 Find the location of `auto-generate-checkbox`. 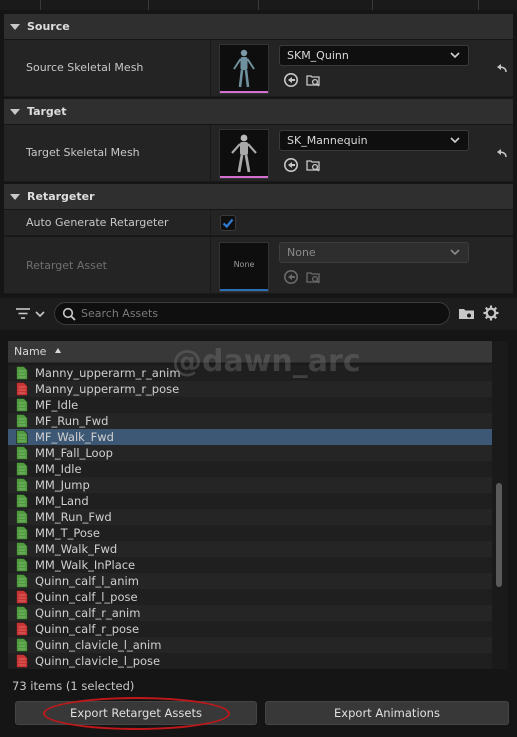

auto-generate-checkbox is located at coordinates (228, 223).